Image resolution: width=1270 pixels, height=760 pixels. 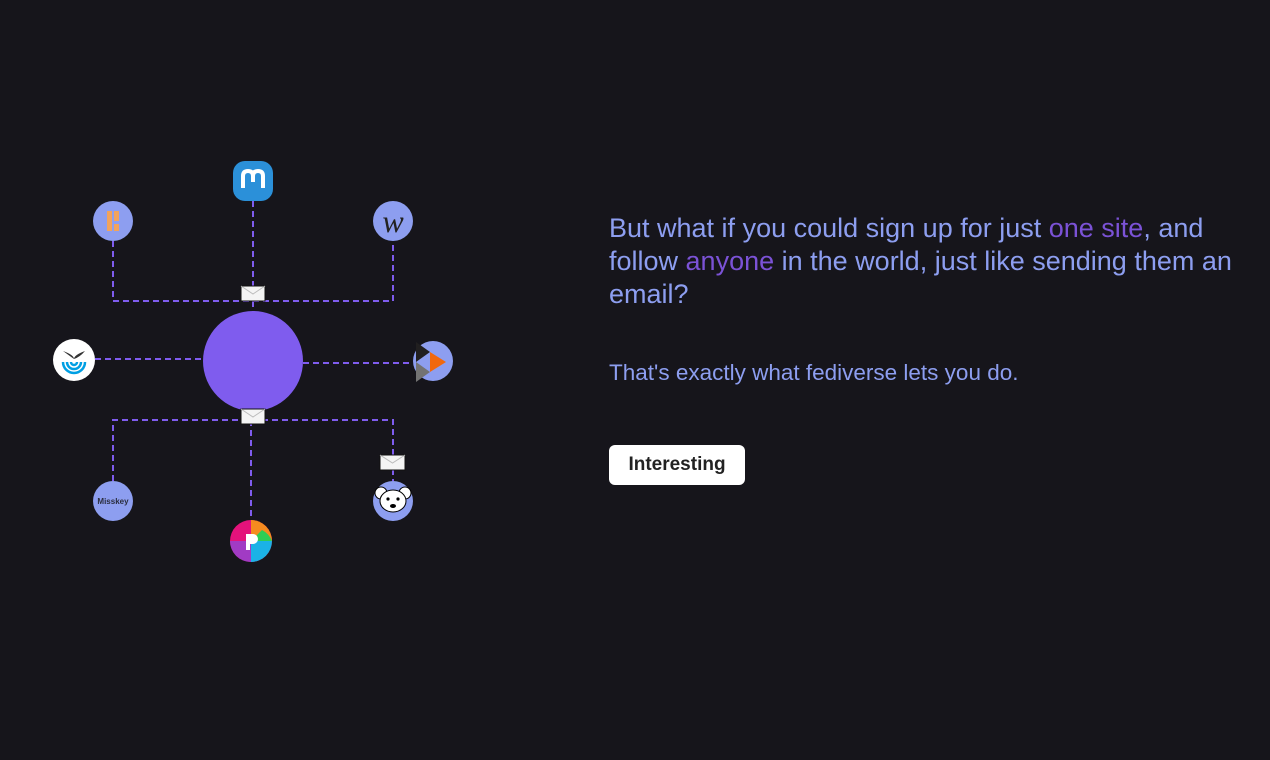 What do you see at coordinates (677, 465) in the screenshot?
I see `interesting-button: Interesting` at bounding box center [677, 465].